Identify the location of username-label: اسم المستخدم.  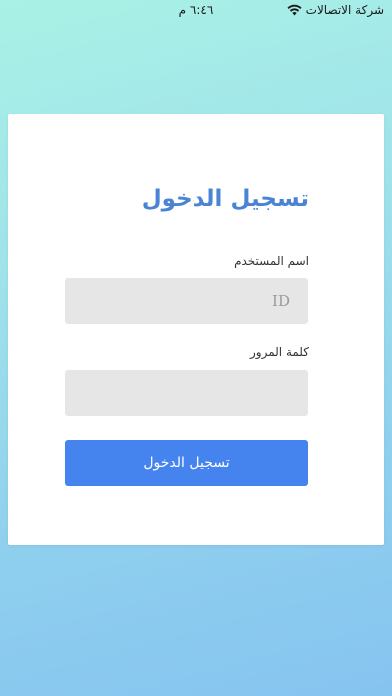
(271, 261).